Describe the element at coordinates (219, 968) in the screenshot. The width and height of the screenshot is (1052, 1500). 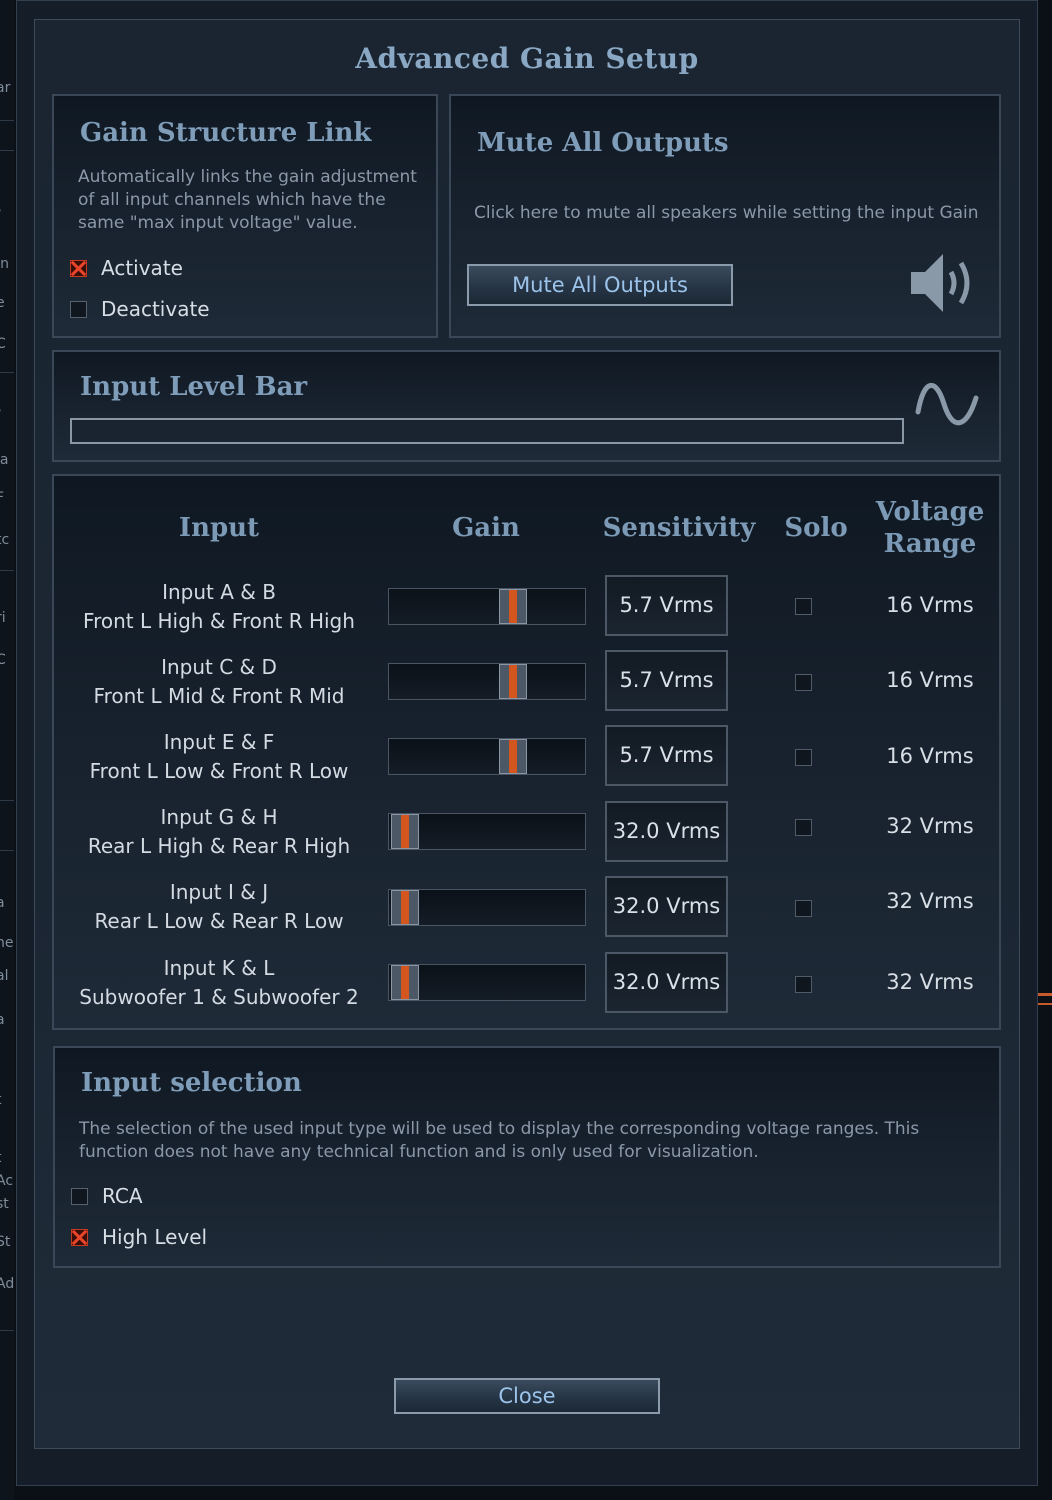
I see `channel-name: Input K & L` at that location.